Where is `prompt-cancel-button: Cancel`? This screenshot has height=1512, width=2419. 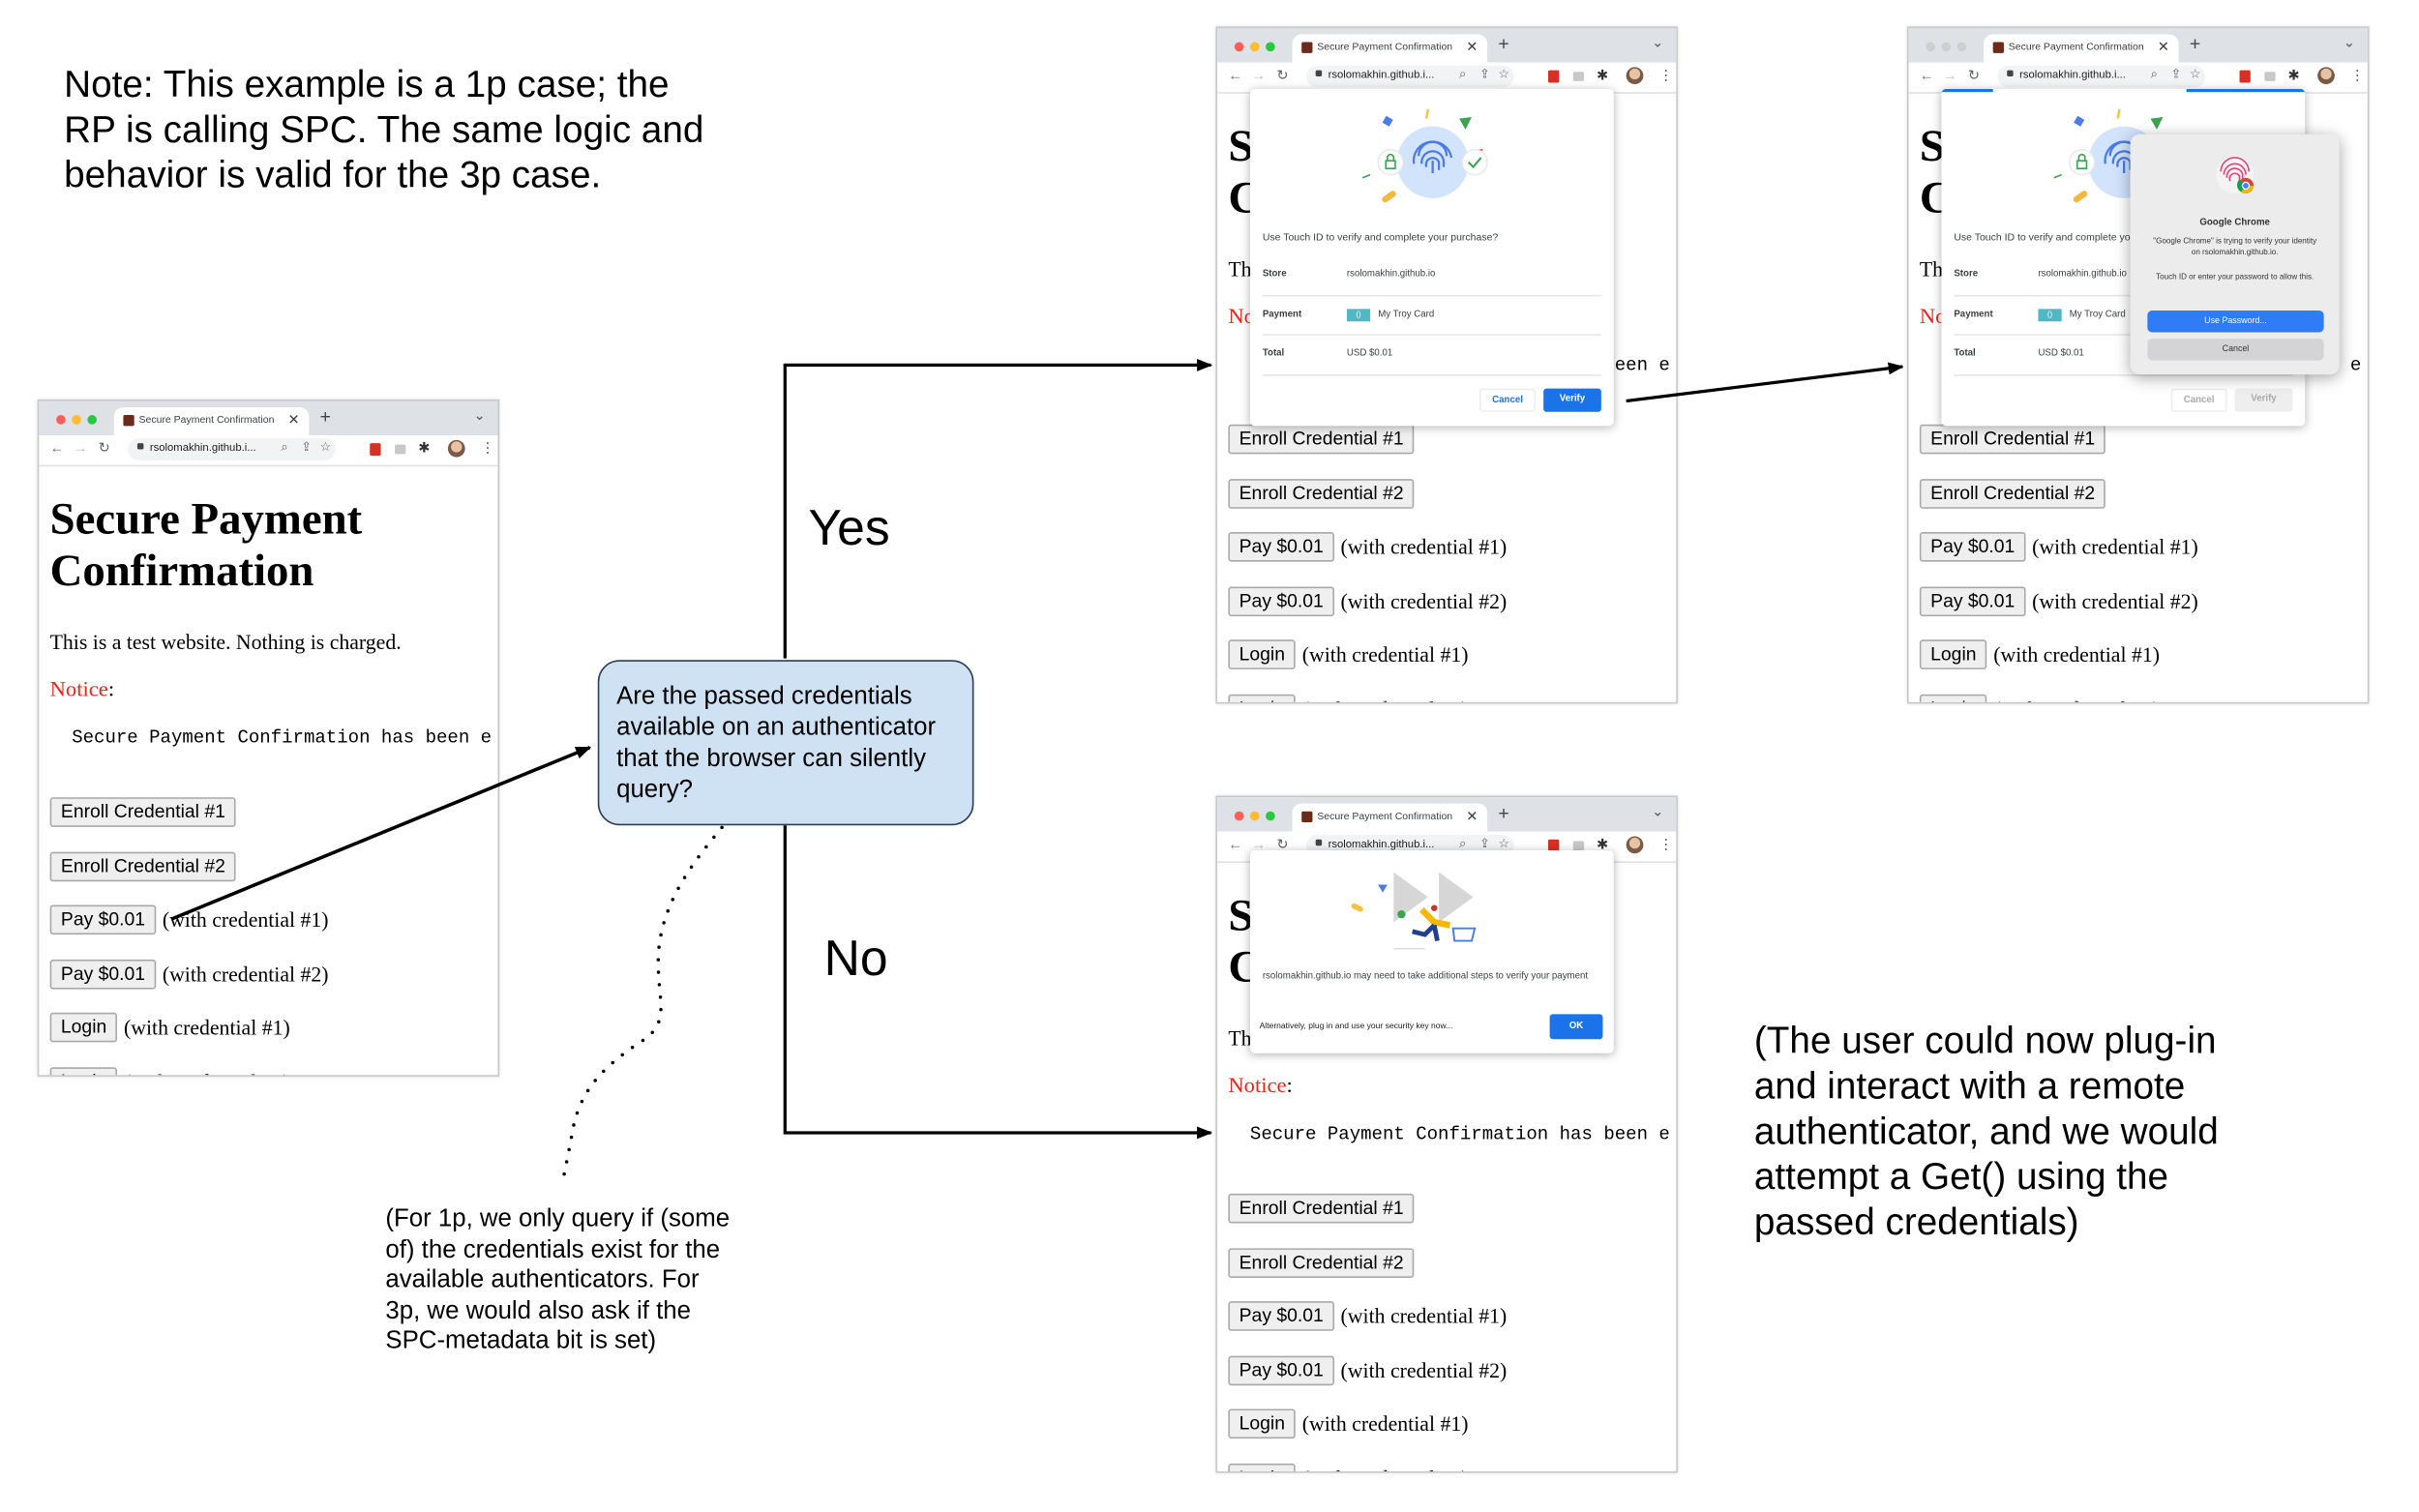 prompt-cancel-button: Cancel is located at coordinates (2235, 350).